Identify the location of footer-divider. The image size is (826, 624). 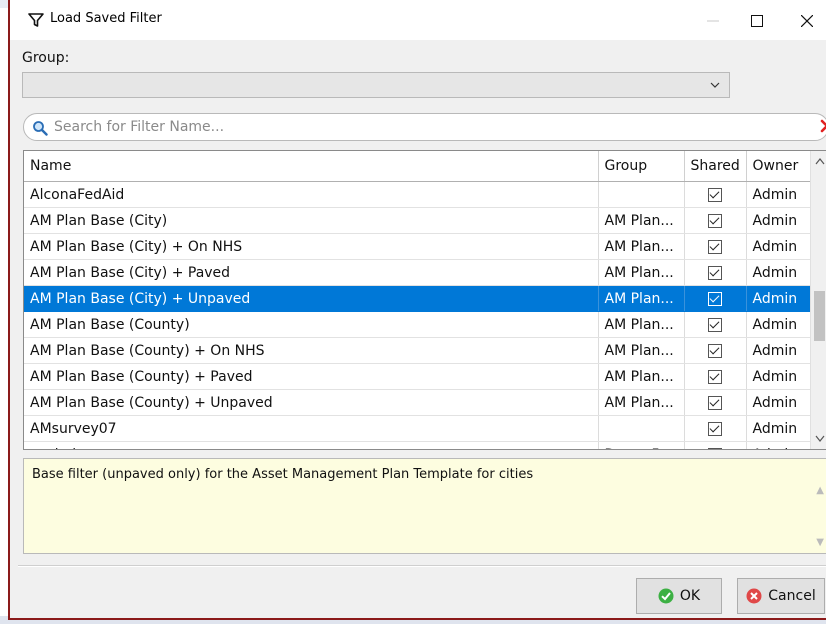
(422, 566).